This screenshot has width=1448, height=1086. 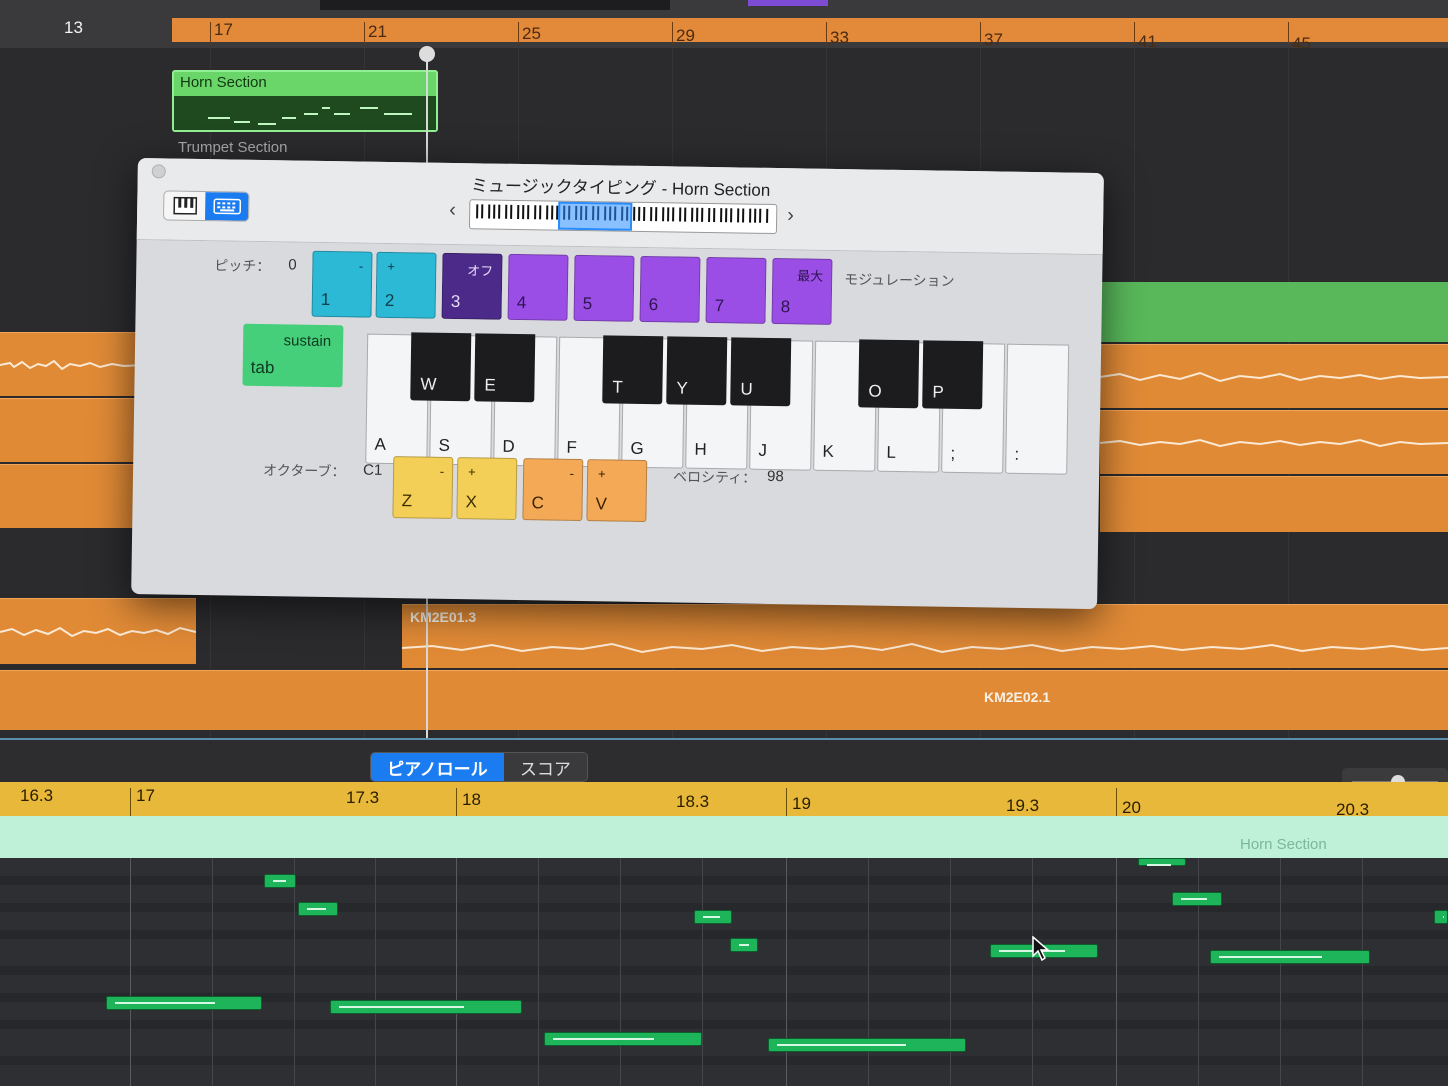 What do you see at coordinates (736, 290) in the screenshot?
I see `modulation-key: 7` at bounding box center [736, 290].